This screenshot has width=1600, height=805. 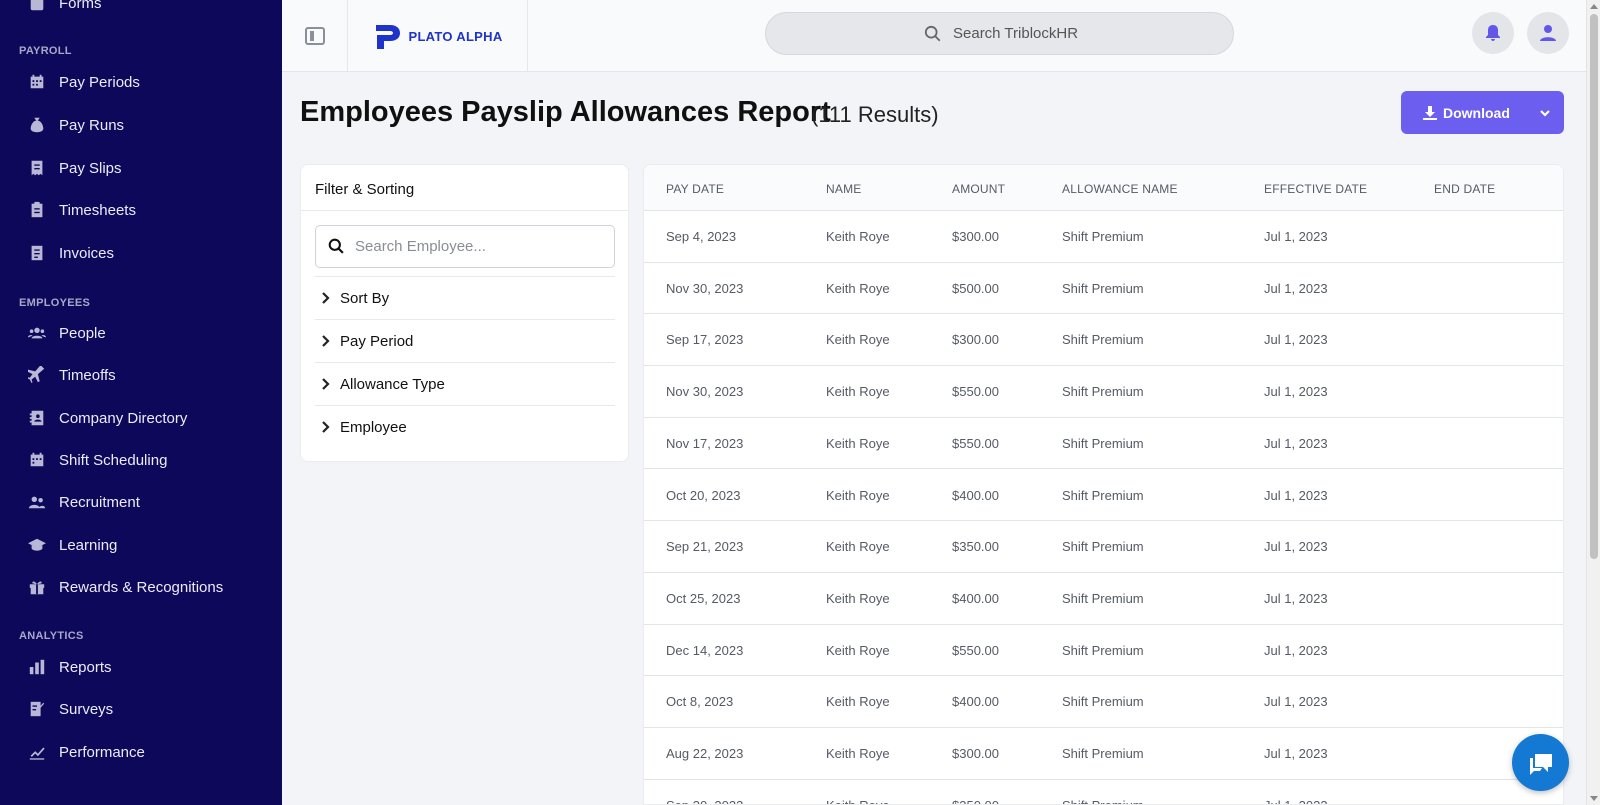 I want to click on column-header-end-date: END DATE, so click(x=1464, y=189).